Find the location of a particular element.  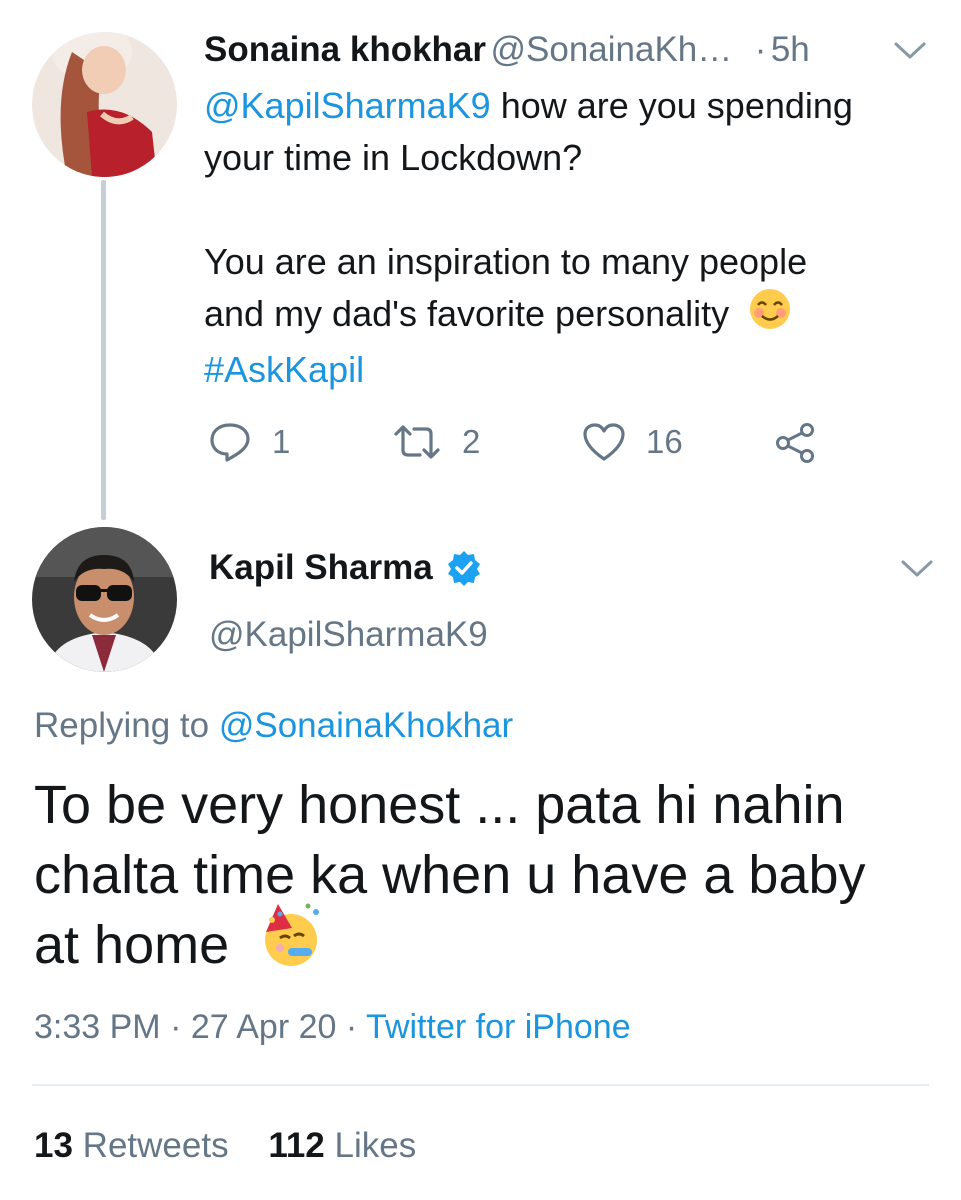

likes-stat: 112 Likes is located at coordinates (342, 1145).